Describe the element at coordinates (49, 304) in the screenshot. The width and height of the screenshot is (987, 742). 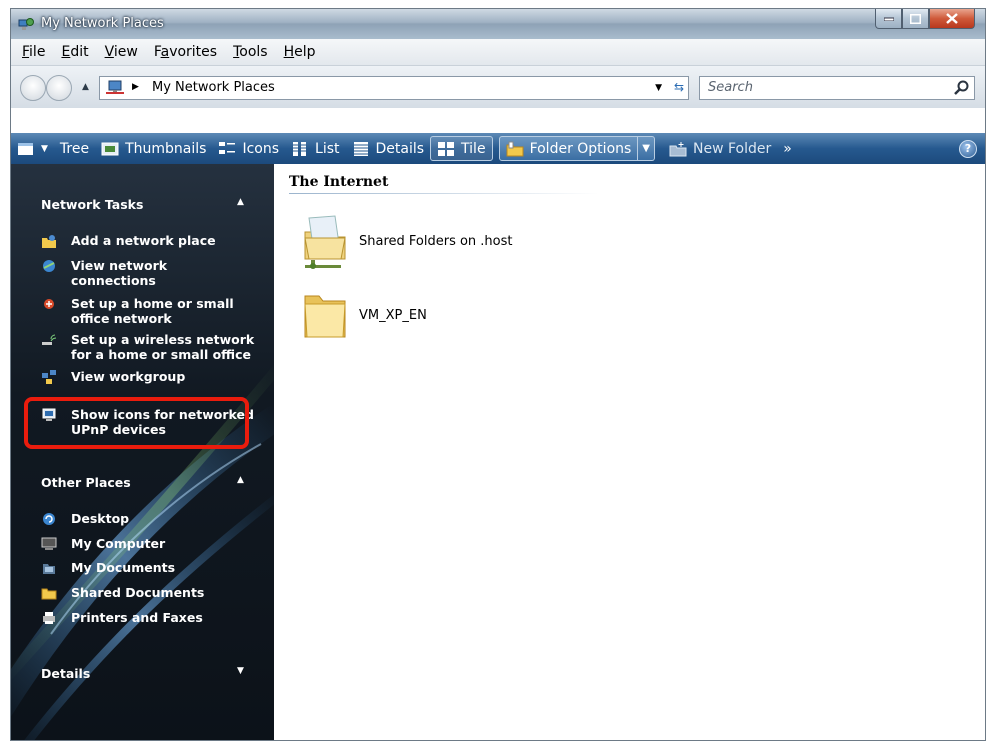
I see `home-network-icon` at that location.